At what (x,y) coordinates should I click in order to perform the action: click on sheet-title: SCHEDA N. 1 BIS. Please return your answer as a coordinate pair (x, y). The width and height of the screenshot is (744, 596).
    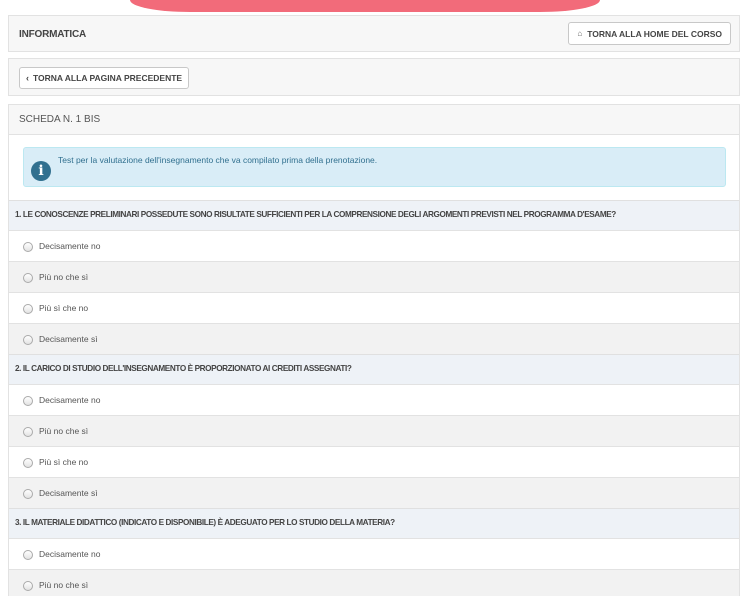
    Looking at the image, I should click on (60, 119).